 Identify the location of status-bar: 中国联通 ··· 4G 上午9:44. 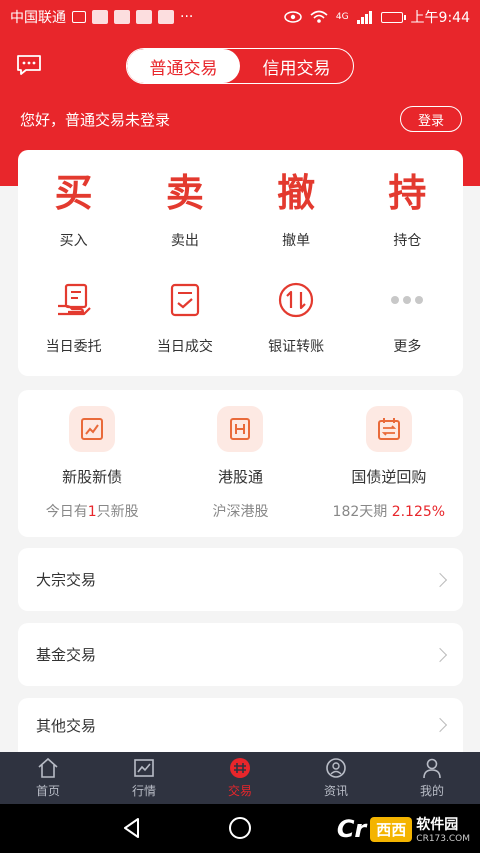
(240, 17).